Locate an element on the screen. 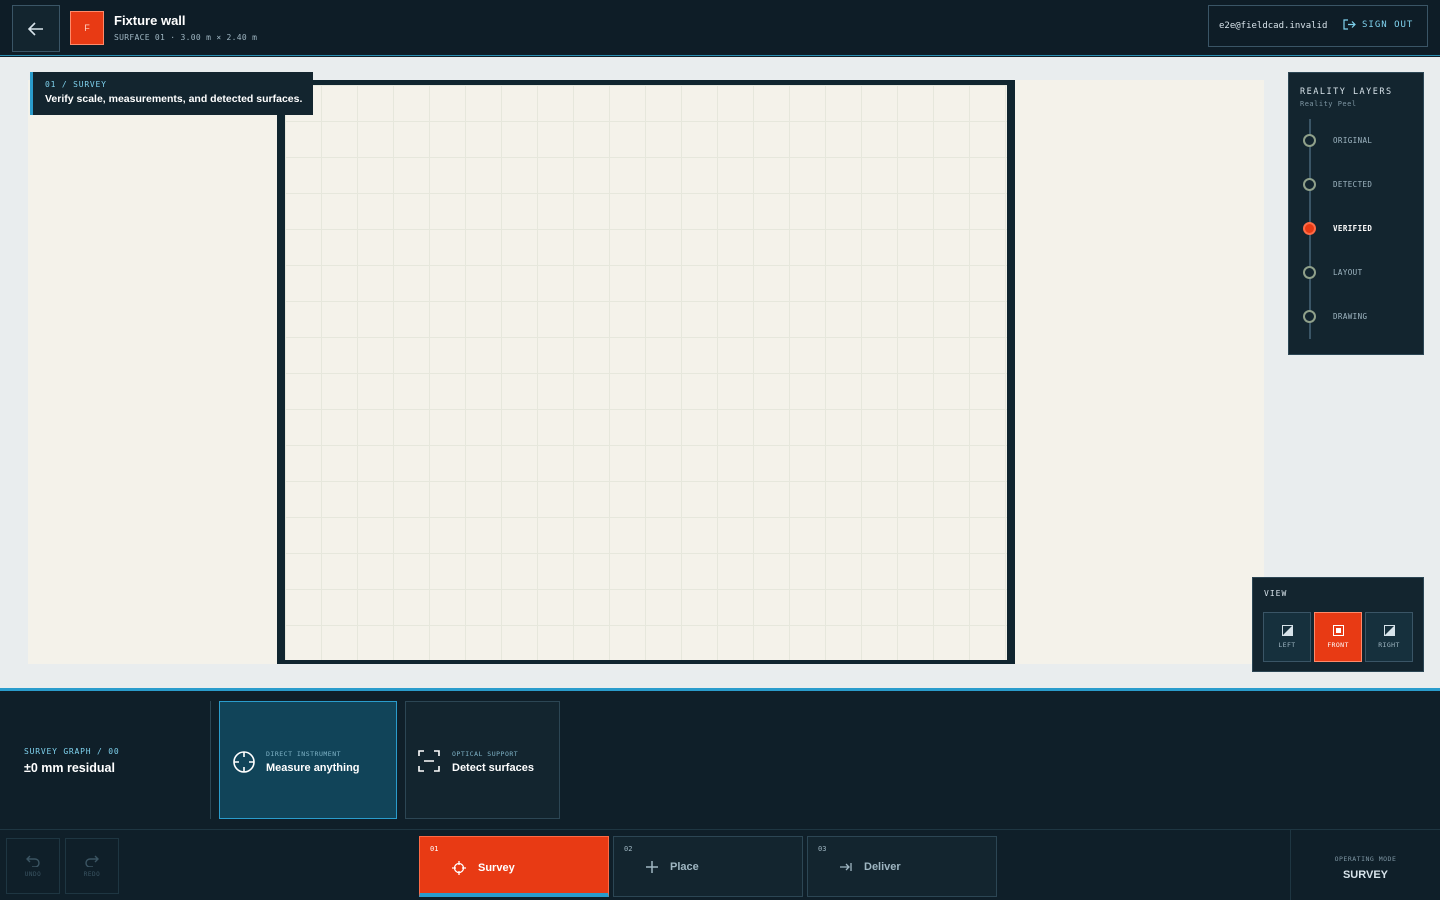 The image size is (1440, 900). view-label: RIGHT is located at coordinates (1389, 645).